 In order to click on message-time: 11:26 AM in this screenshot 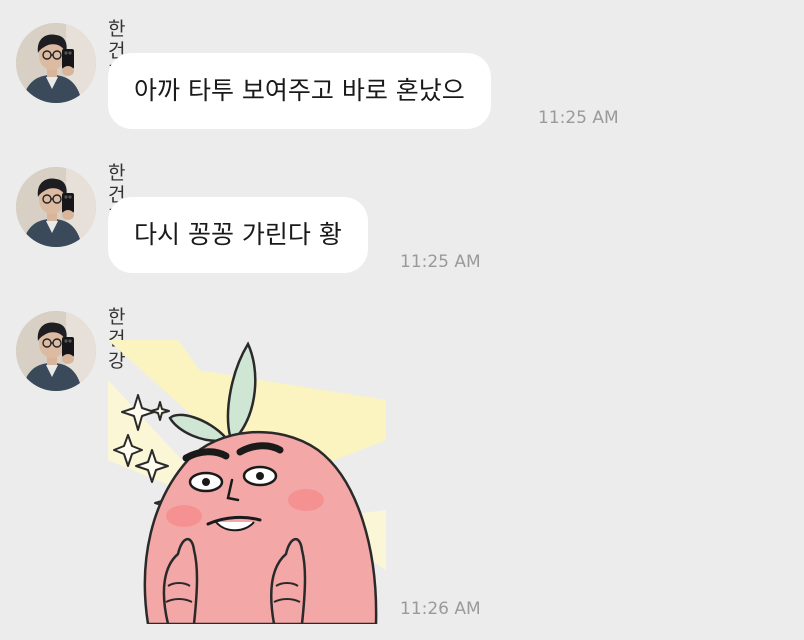, I will do `click(440, 609)`.